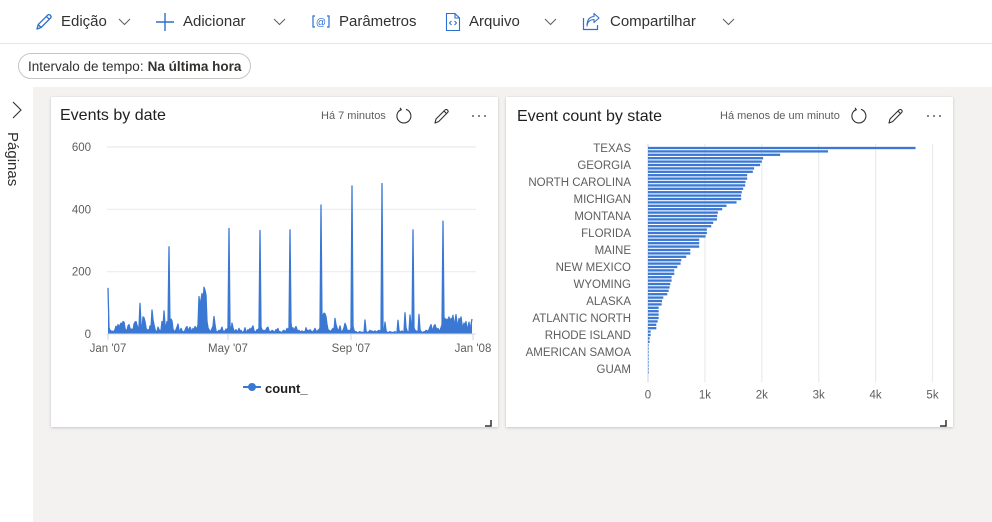  What do you see at coordinates (88, 335) in the screenshot?
I see `y-tick-label: 0` at bounding box center [88, 335].